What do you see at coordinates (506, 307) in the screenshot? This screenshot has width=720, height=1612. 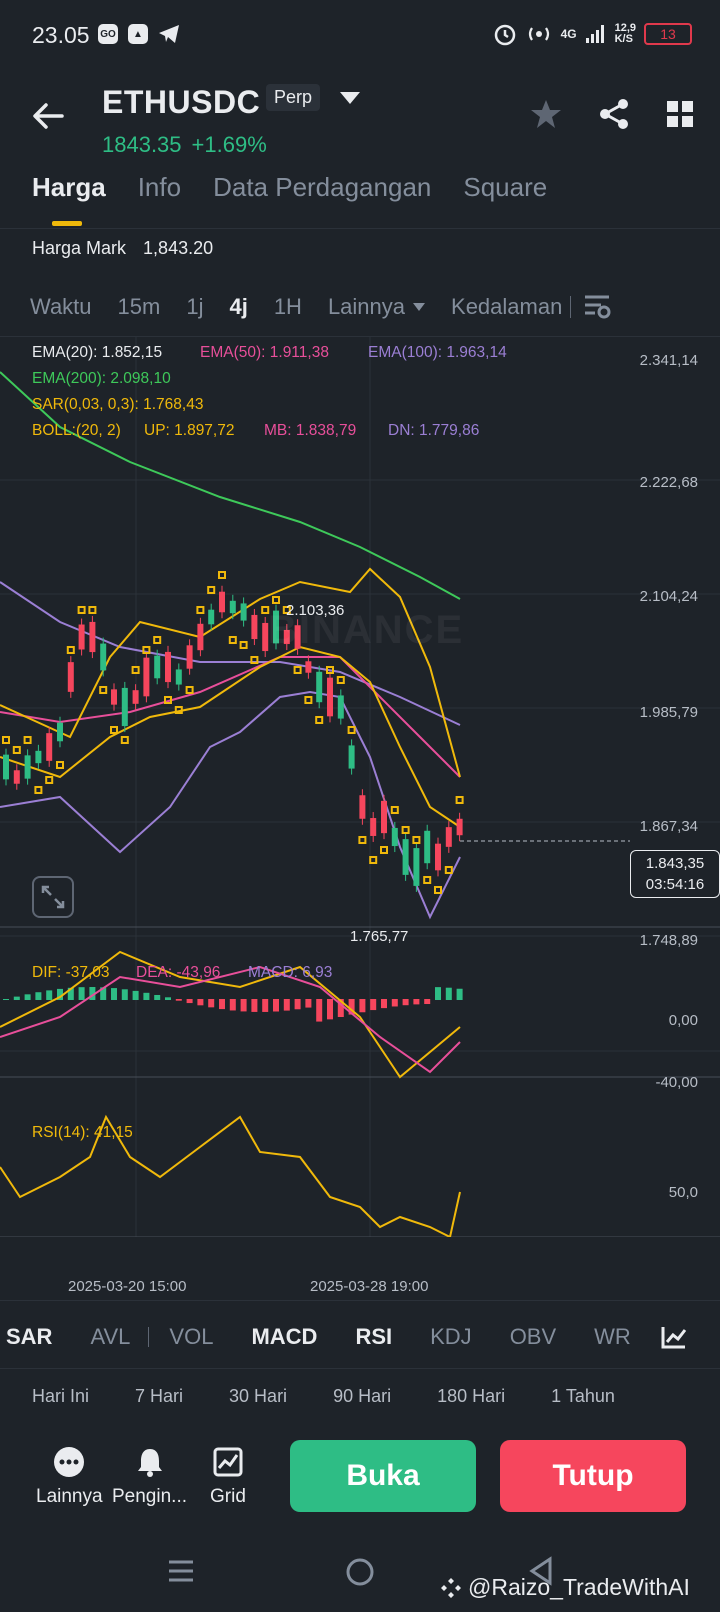 I see `depth-tab: Kedalaman` at bounding box center [506, 307].